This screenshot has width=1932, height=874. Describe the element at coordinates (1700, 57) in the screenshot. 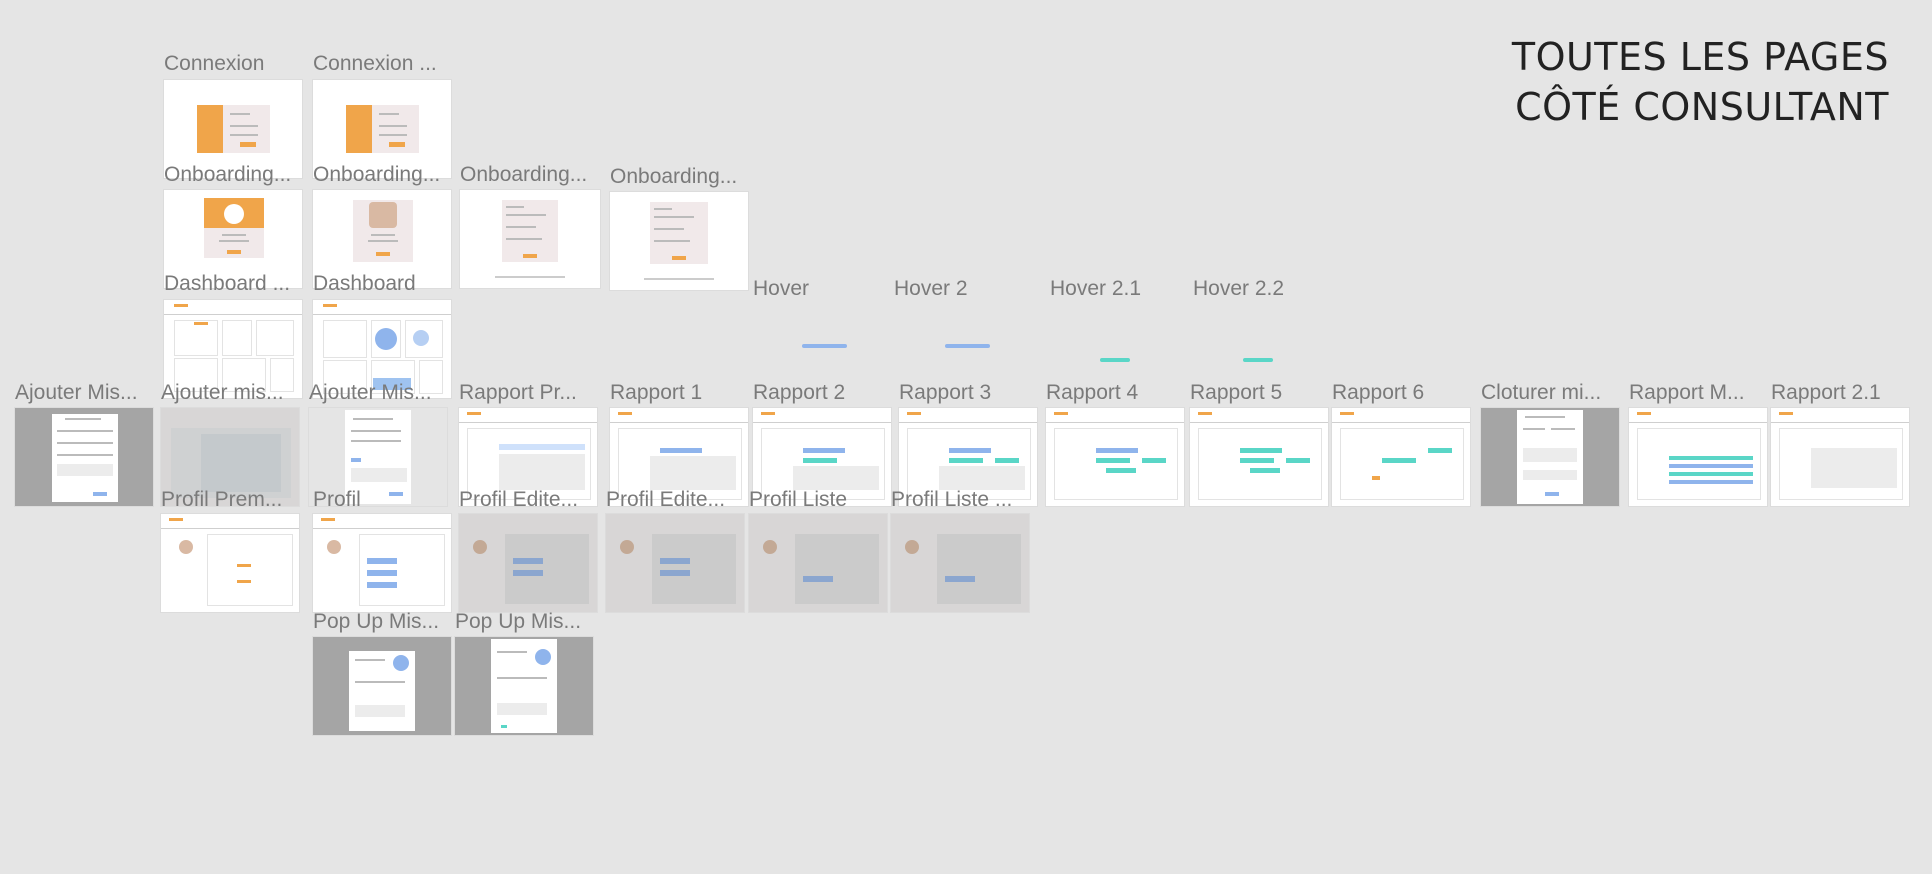

I see `title-line-1: TOUTES LES PAGES` at that location.